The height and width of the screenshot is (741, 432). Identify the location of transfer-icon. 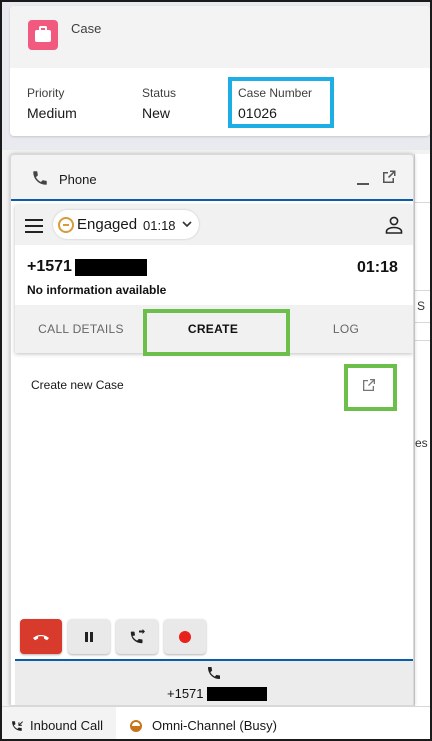
(137, 636).